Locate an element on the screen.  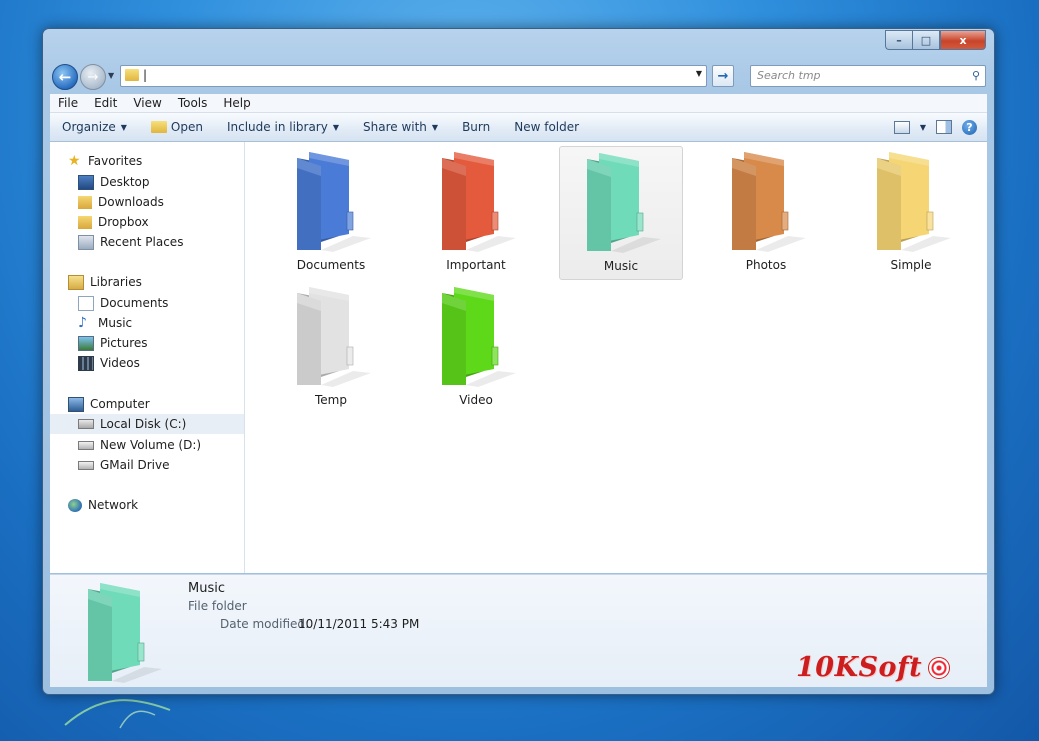
sidebar-item-label: Pictures is located at coordinates (124, 343).